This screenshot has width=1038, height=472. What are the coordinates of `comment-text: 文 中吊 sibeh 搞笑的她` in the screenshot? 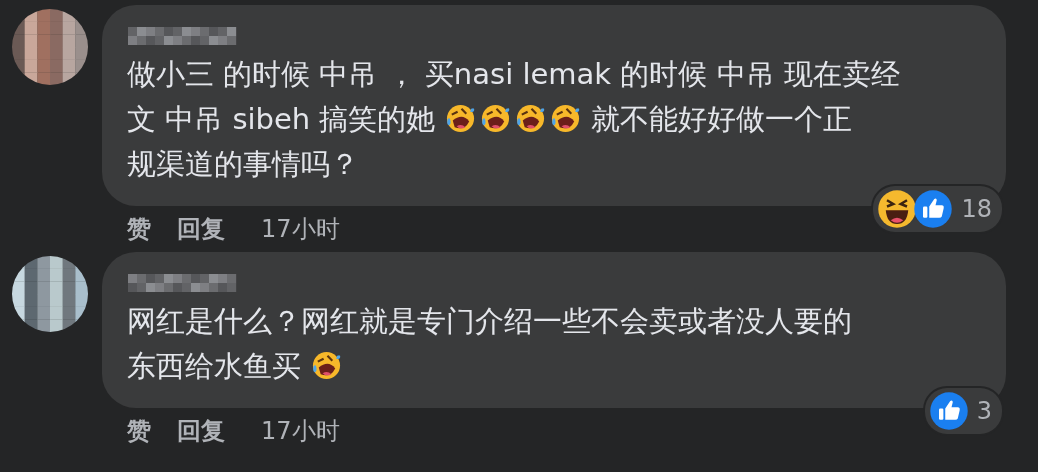 It's located at (281, 119).